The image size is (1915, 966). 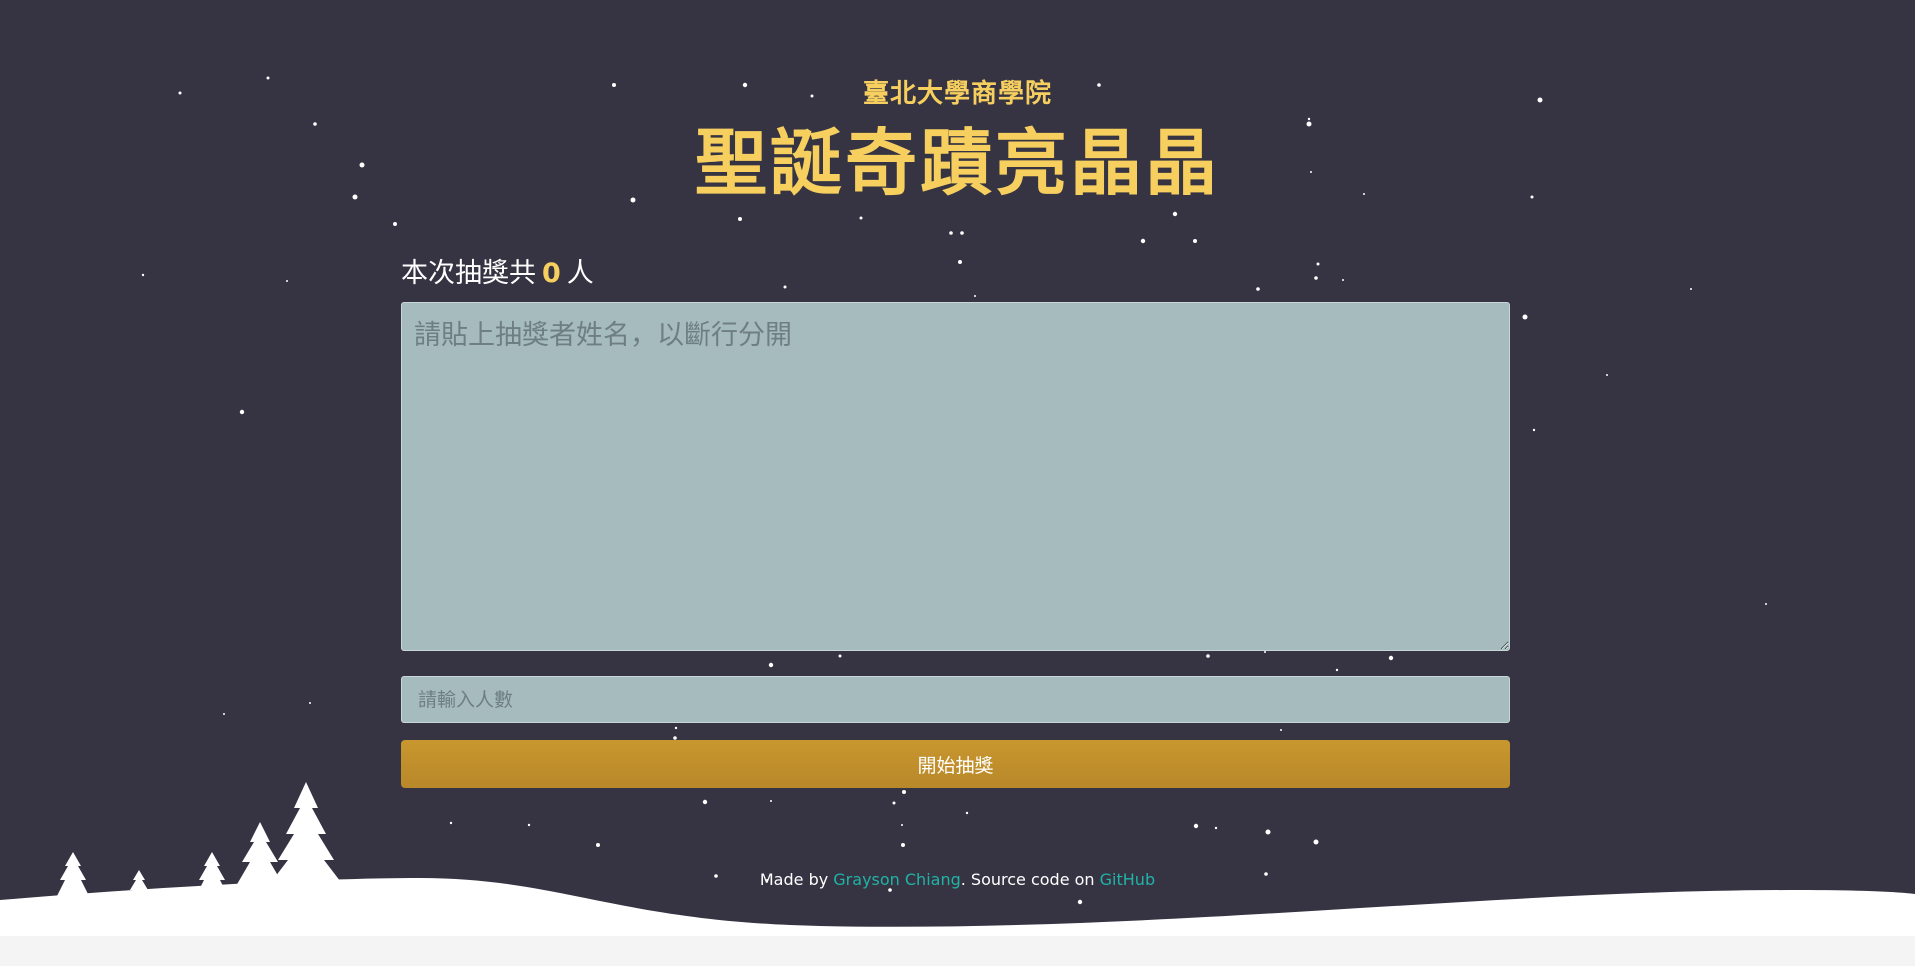 I want to click on counter-suffix: 人, so click(x=580, y=273).